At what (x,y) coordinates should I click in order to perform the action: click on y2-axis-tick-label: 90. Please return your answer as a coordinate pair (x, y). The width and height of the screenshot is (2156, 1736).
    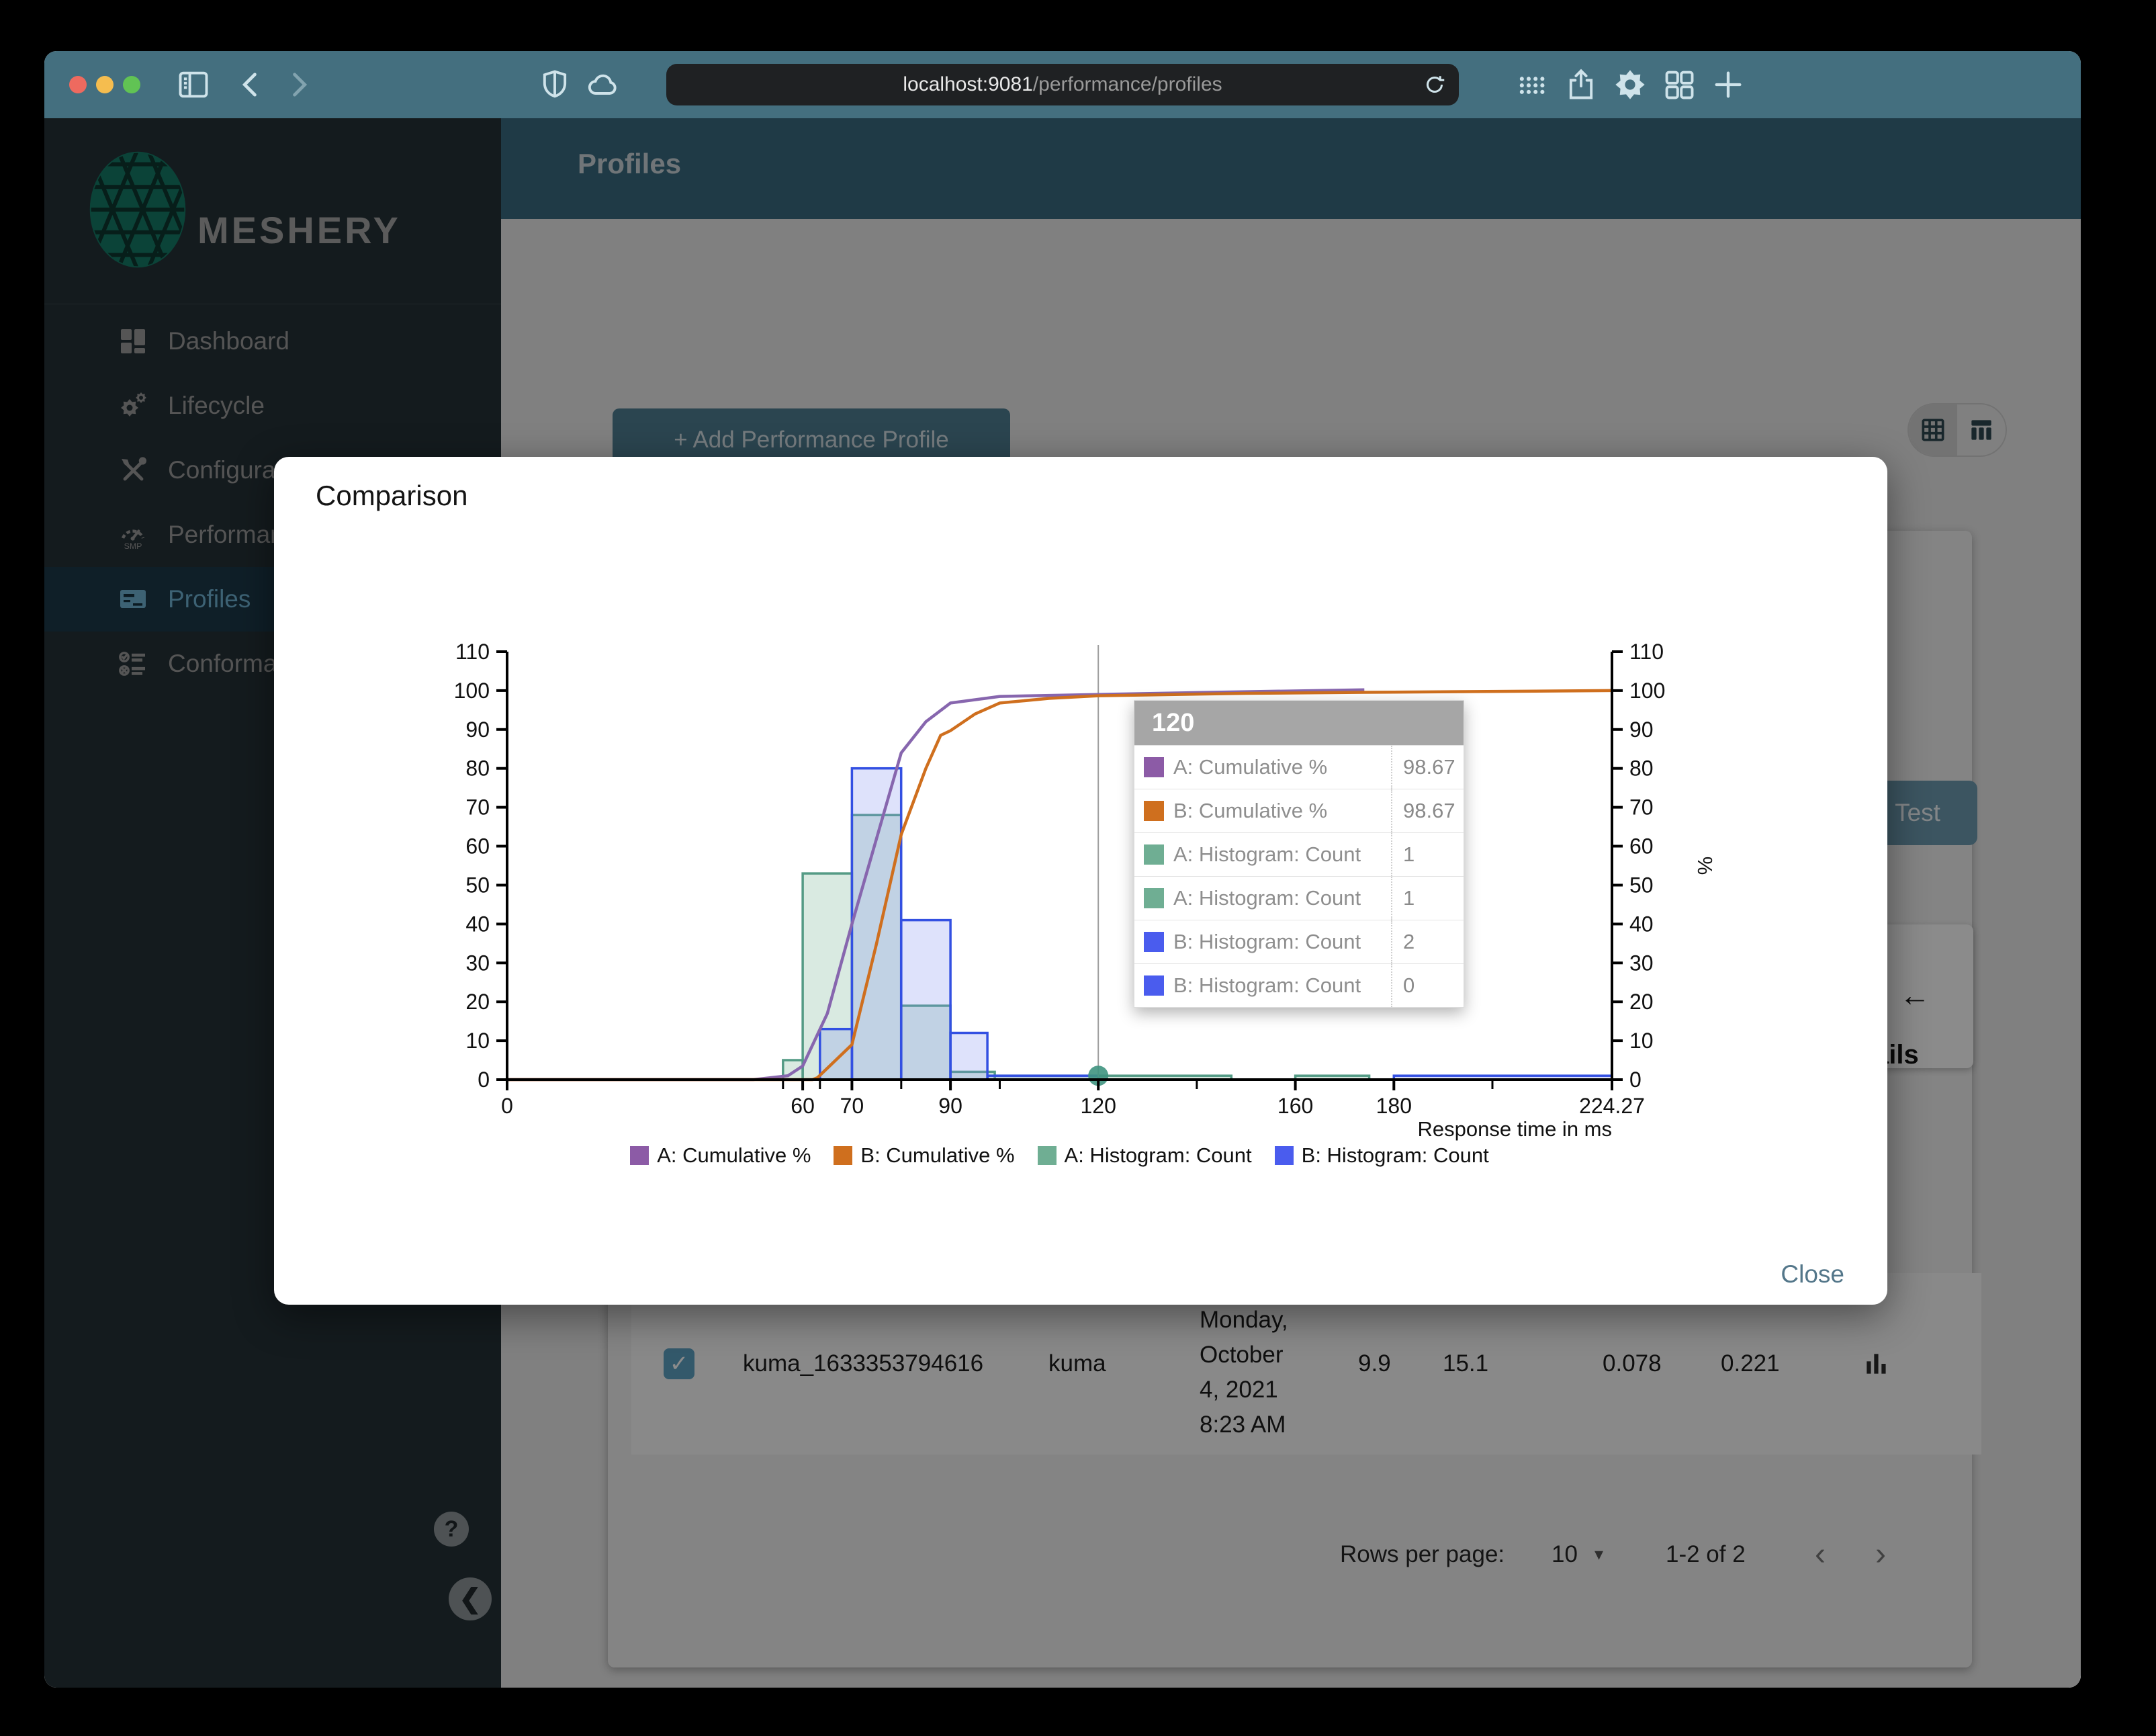
    Looking at the image, I should click on (1642, 730).